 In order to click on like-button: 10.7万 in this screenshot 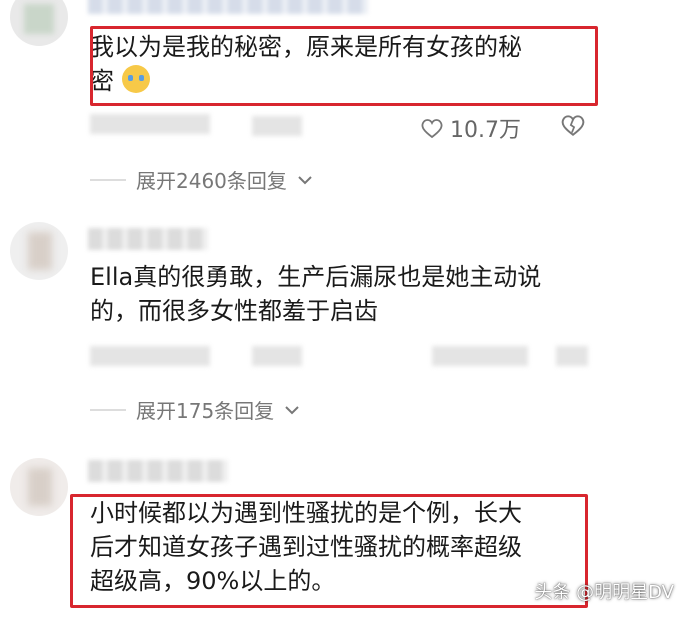, I will do `click(470, 128)`.